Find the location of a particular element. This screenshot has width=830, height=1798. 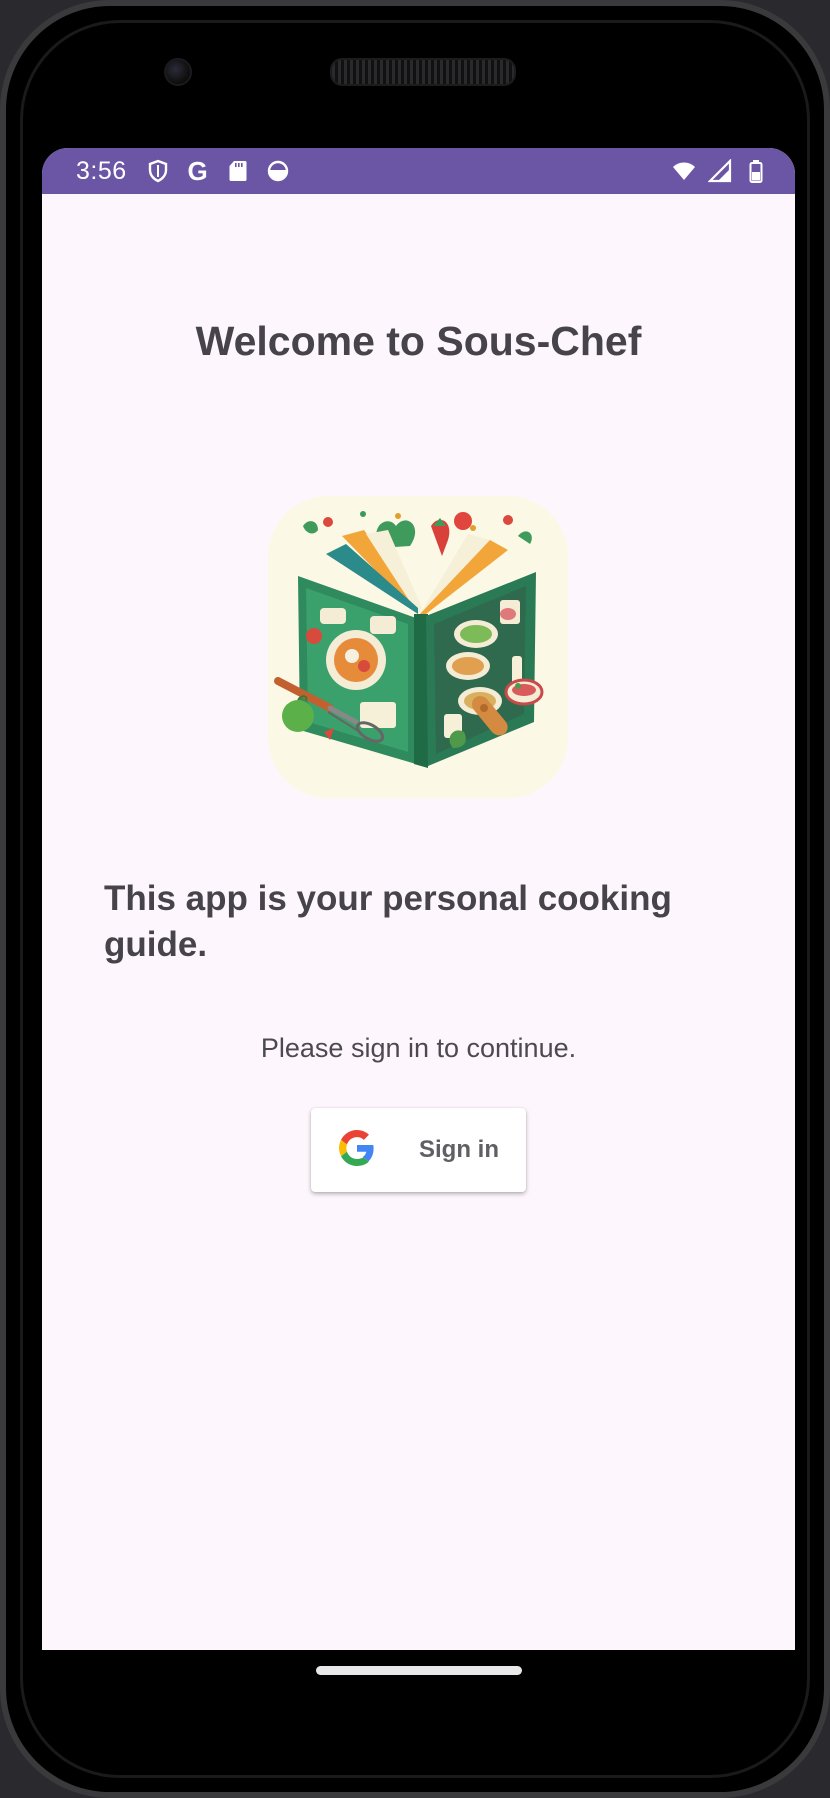

google-g-icon: G is located at coordinates (198, 171).